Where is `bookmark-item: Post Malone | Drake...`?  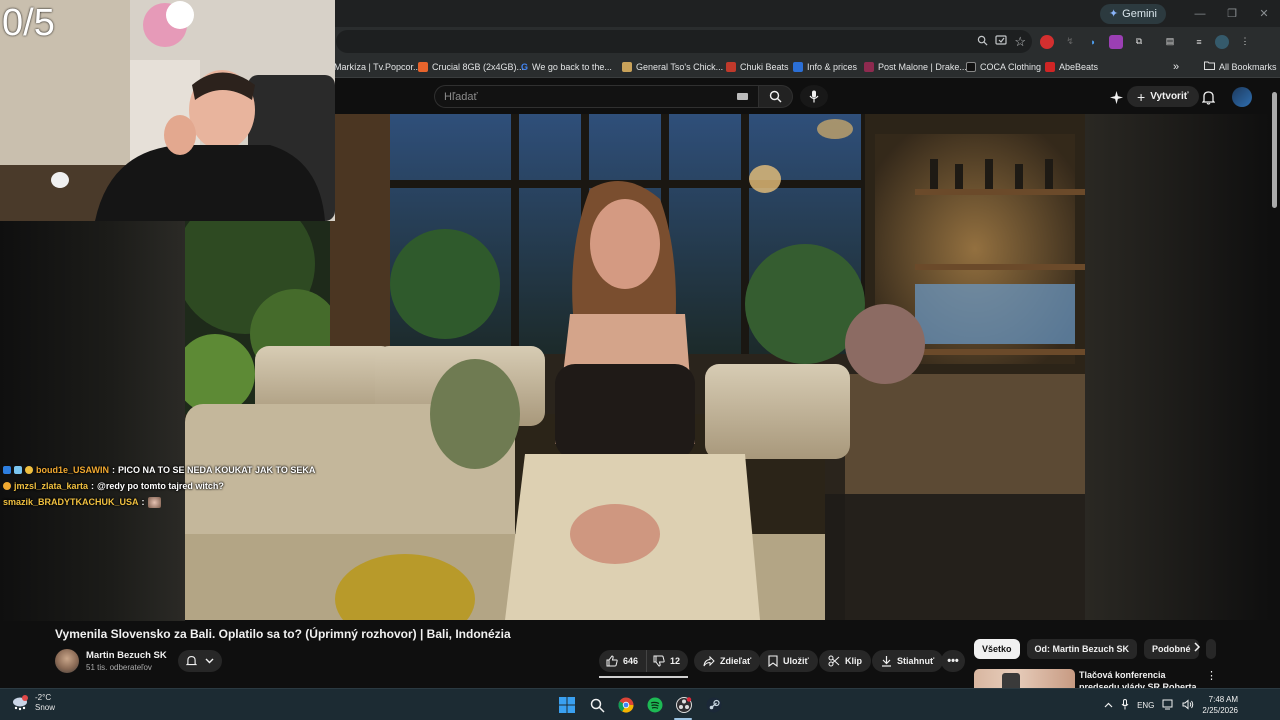 bookmark-item: Post Malone | Drake... is located at coordinates (915, 66).